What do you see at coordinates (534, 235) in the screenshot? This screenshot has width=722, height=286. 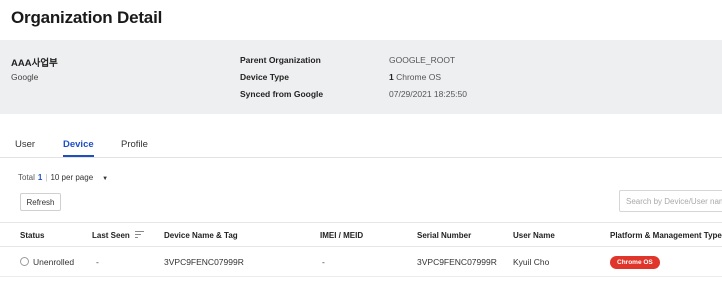 I see `column-user-name: User Name` at bounding box center [534, 235].